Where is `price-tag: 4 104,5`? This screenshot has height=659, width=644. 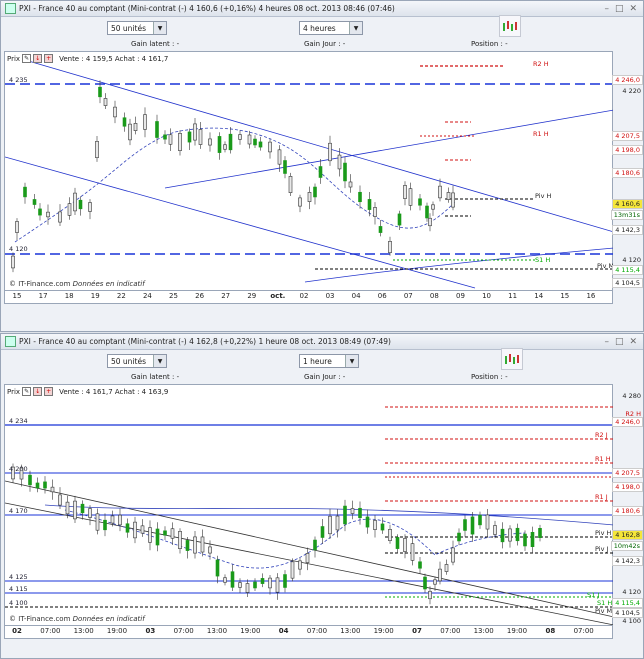 price-tag: 4 104,5 is located at coordinates (627, 283).